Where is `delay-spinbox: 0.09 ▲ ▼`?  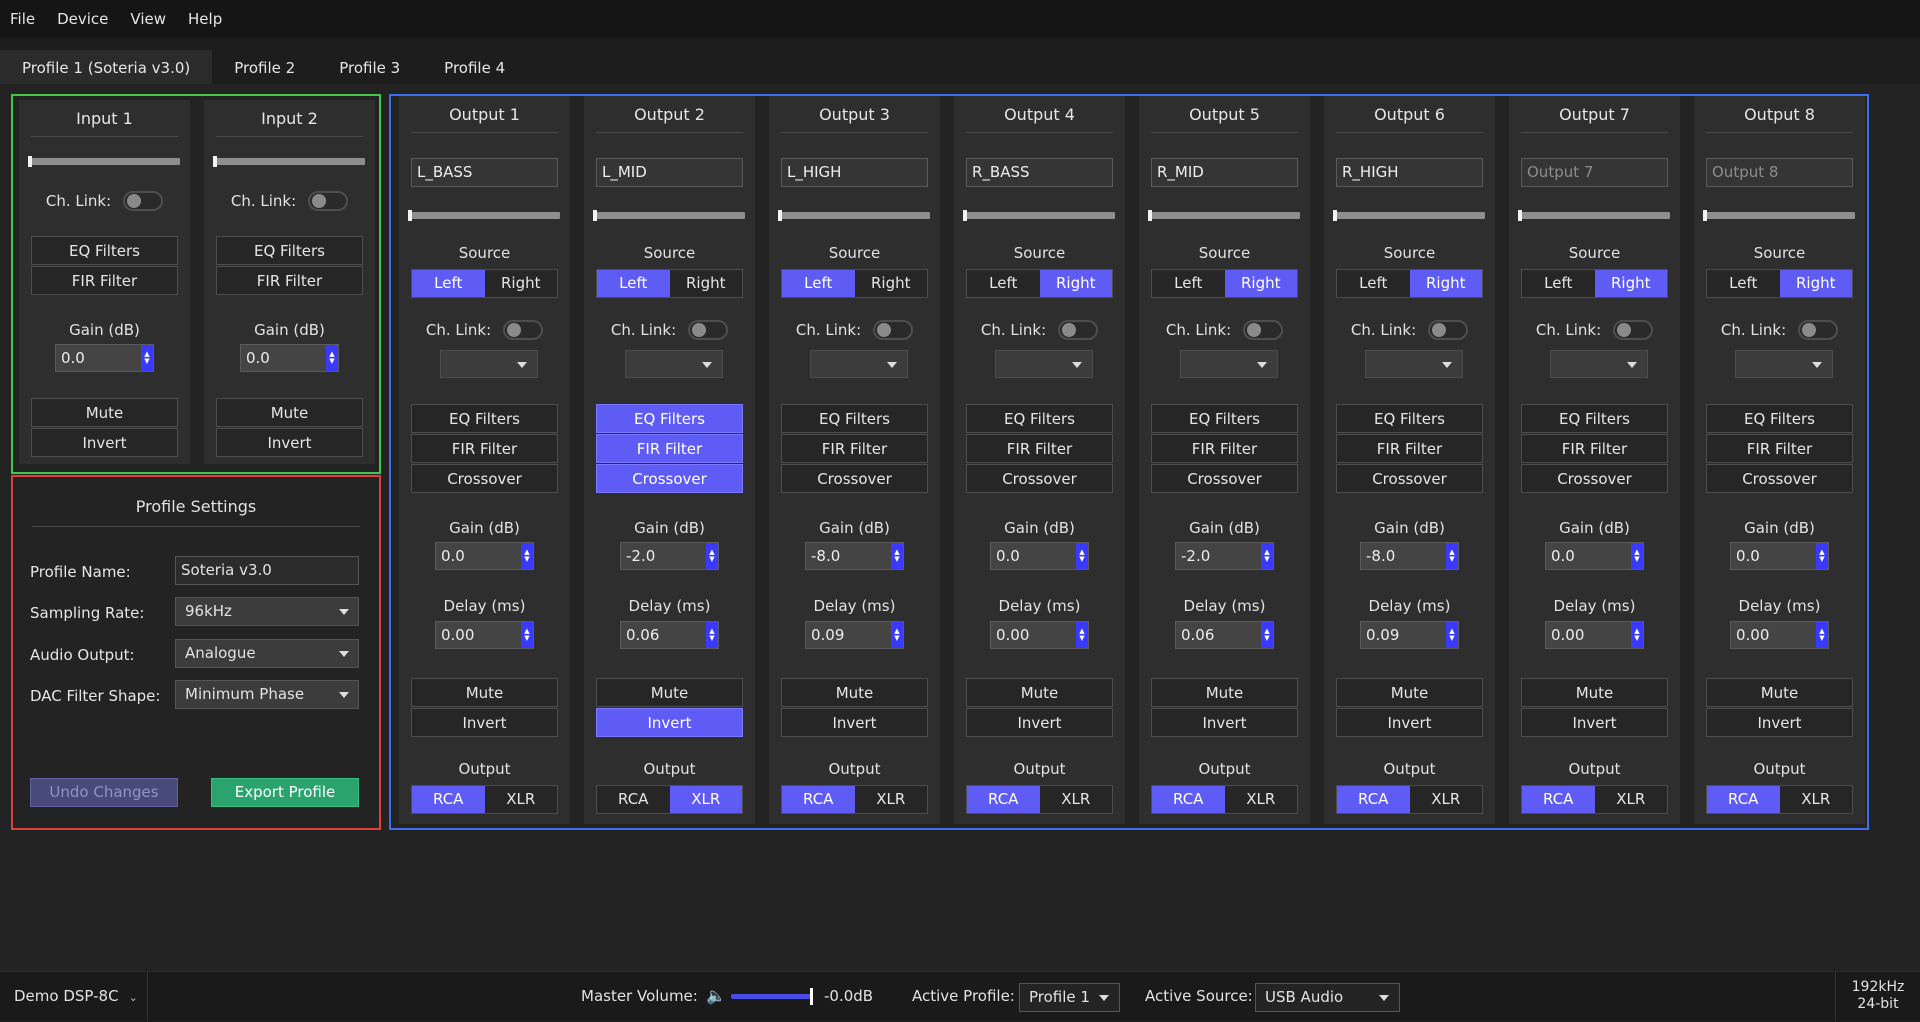
delay-spinbox: 0.09 ▲ ▼ is located at coordinates (854, 635).